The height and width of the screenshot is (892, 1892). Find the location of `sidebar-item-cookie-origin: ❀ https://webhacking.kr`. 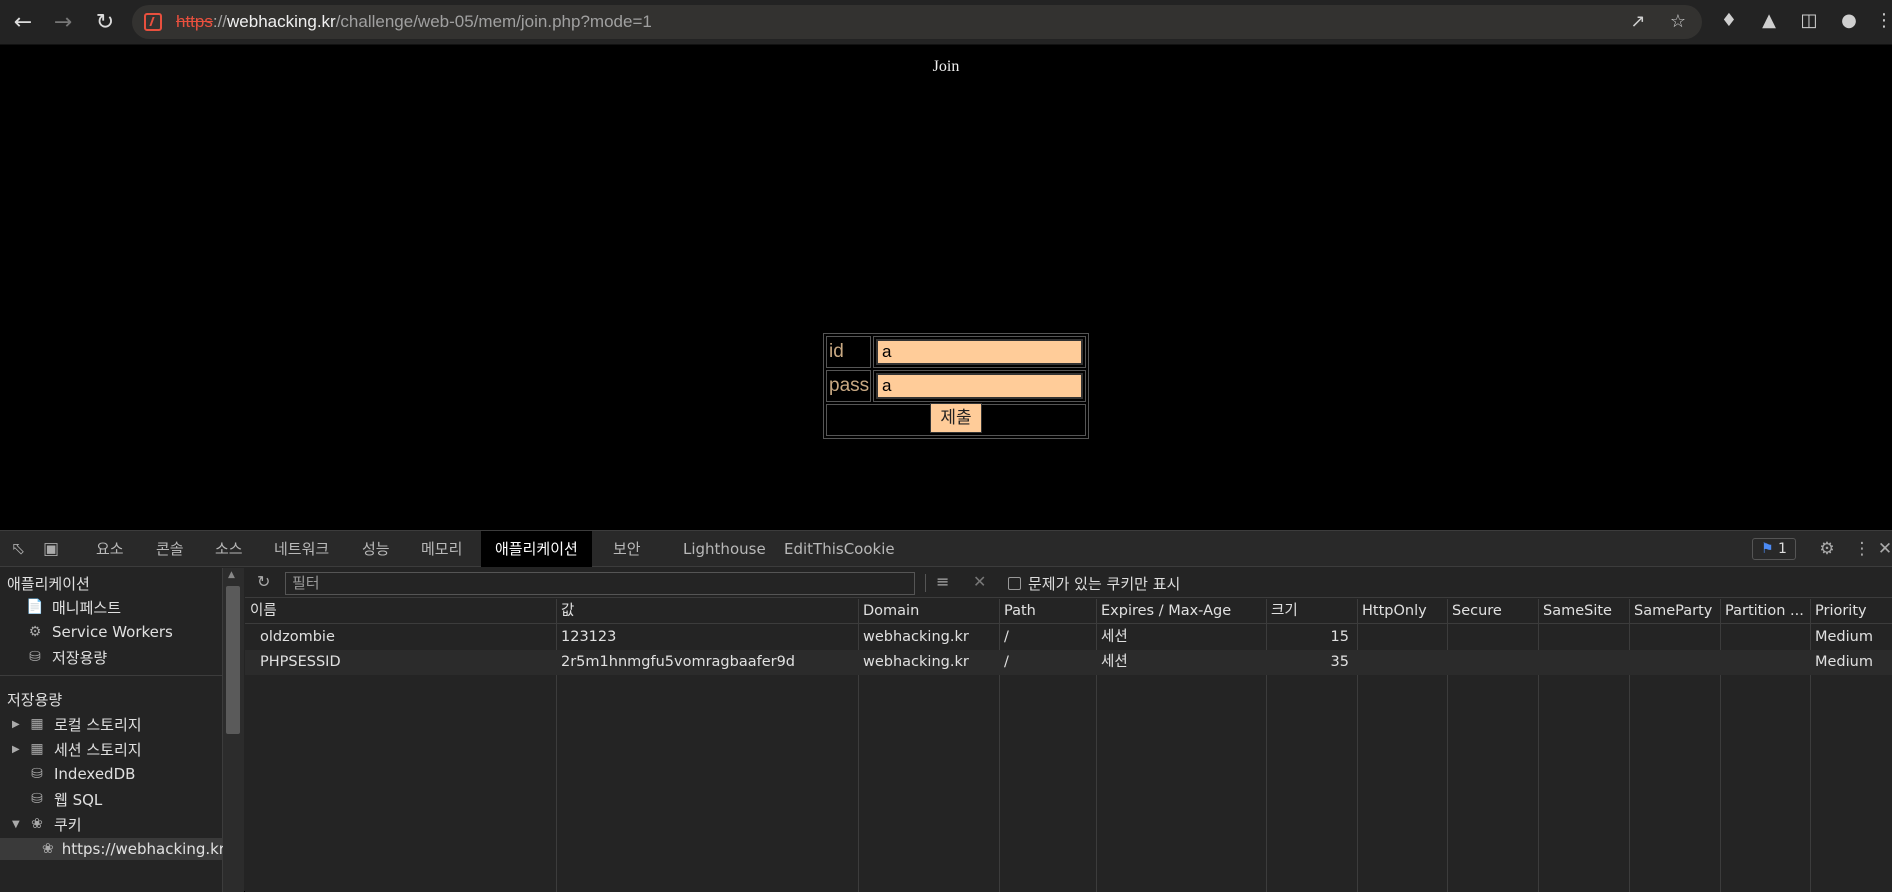

sidebar-item-cookie-origin: ❀ https://webhacking.kr is located at coordinates (112, 849).